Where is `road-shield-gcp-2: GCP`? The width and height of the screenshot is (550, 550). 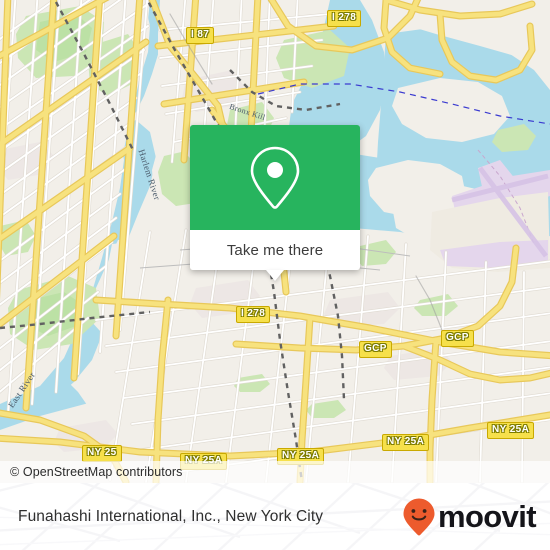 road-shield-gcp-2: GCP is located at coordinates (457, 338).